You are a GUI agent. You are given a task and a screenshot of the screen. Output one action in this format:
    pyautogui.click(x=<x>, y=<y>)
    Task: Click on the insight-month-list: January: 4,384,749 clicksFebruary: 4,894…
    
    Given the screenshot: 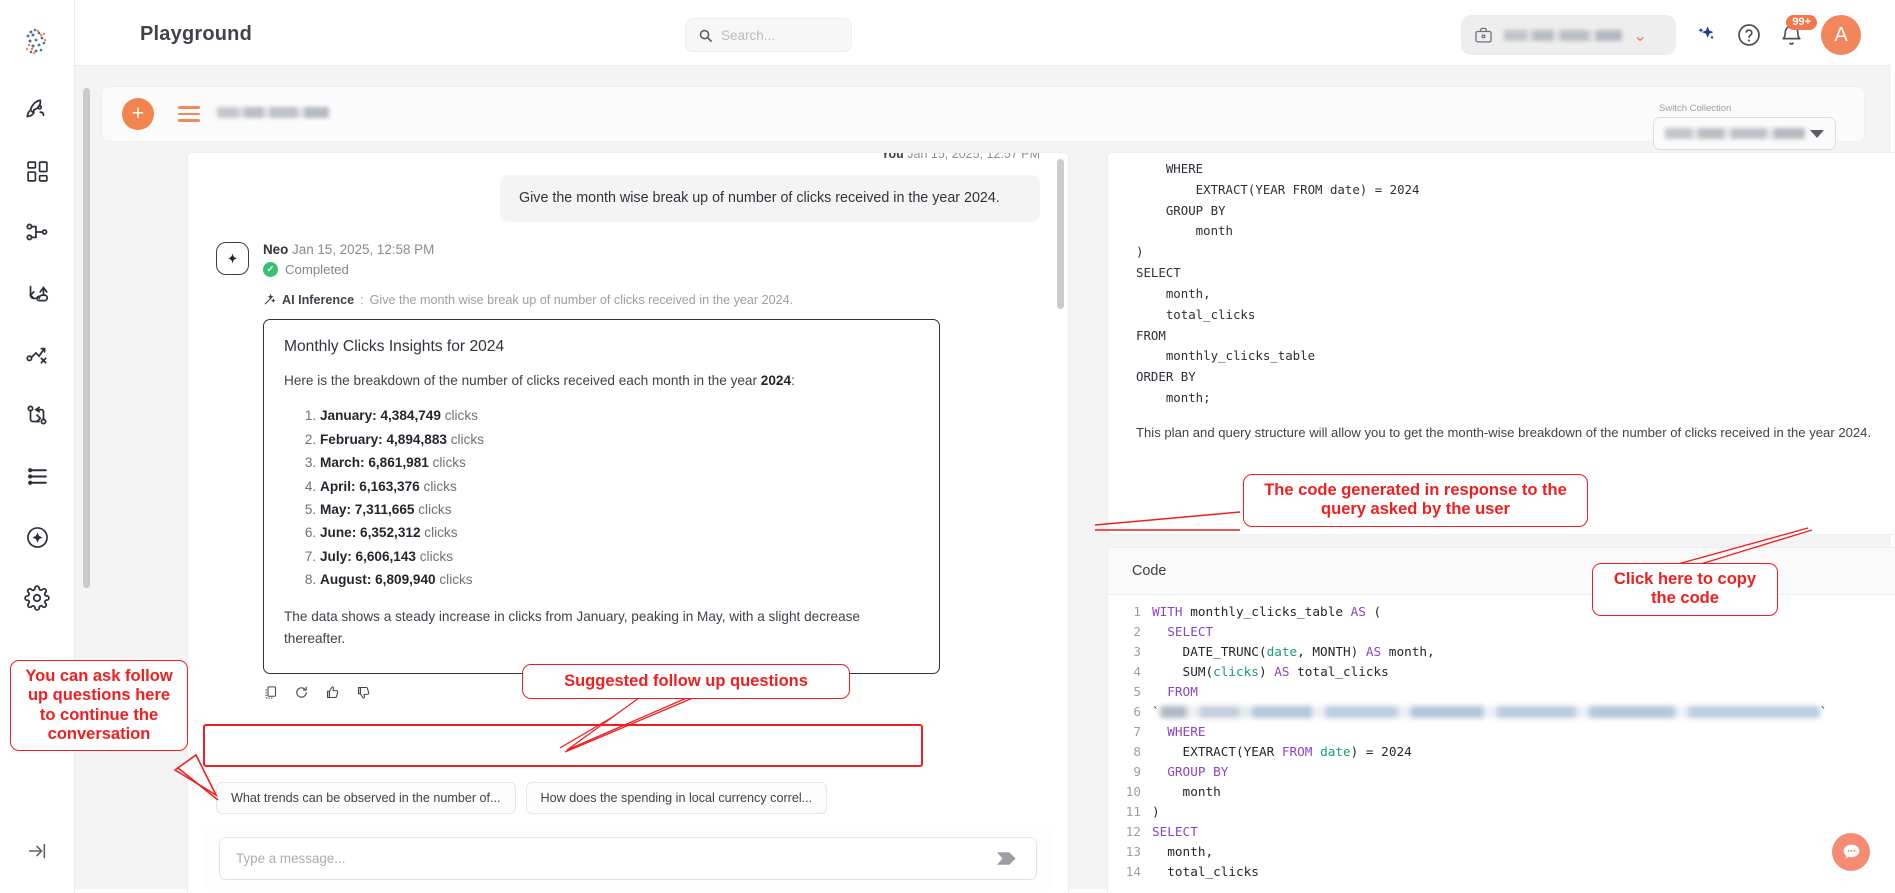 What is the action you would take?
    pyautogui.click(x=619, y=497)
    